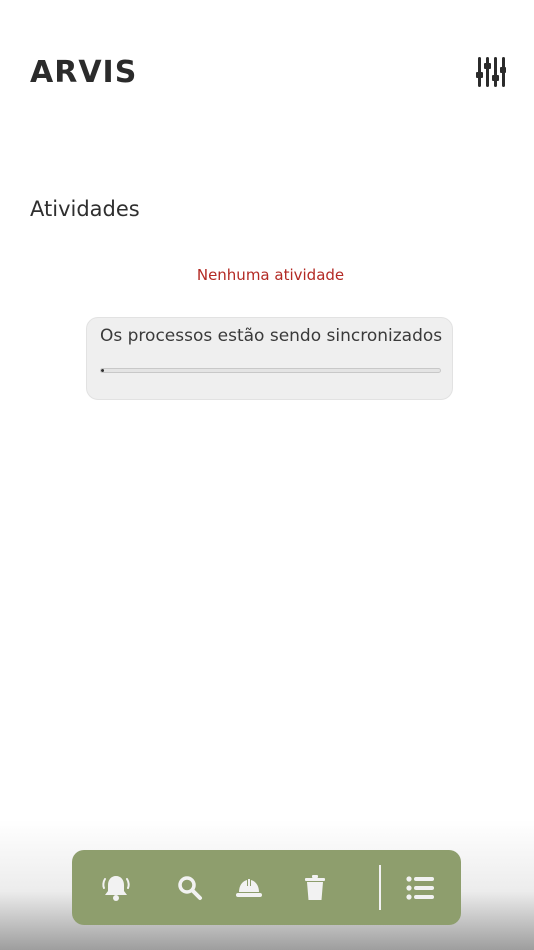 Image resolution: width=534 pixels, height=950 pixels. What do you see at coordinates (84, 72) in the screenshot?
I see `app-title: ARVIS` at bounding box center [84, 72].